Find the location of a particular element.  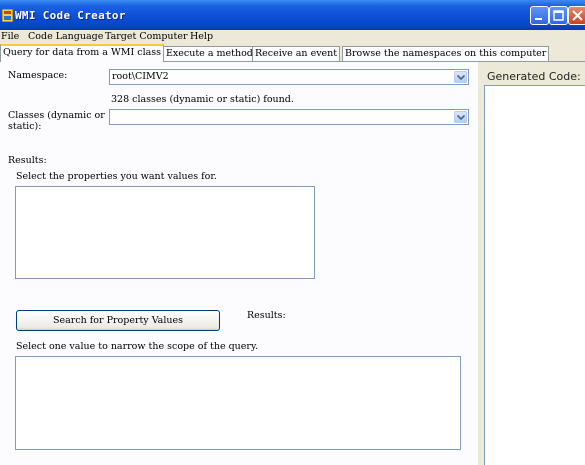

results-label-2: Results: is located at coordinates (266, 315).